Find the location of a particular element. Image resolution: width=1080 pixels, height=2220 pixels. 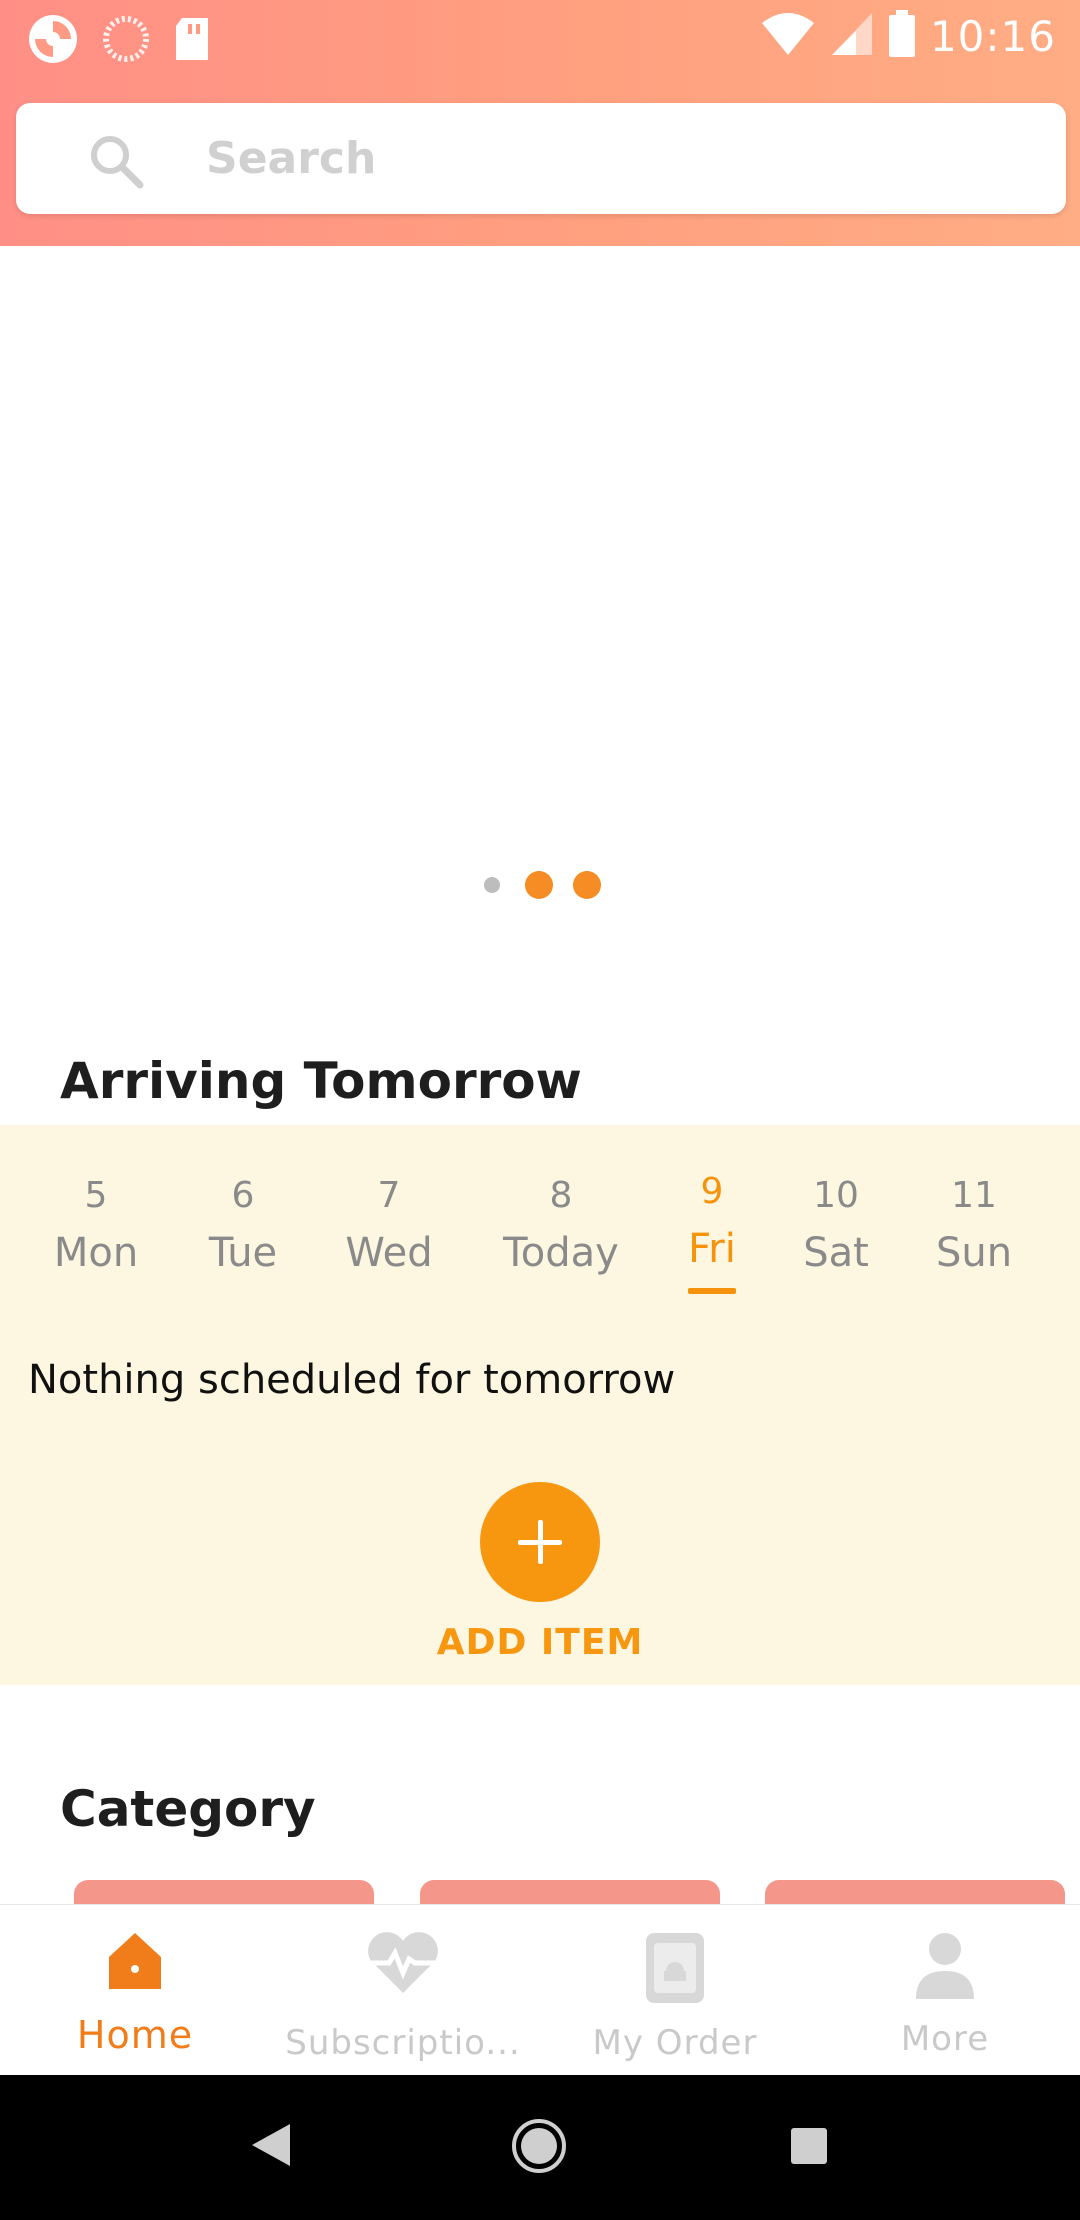

day-fri-selected: 9 Fri is located at coordinates (712, 1232).